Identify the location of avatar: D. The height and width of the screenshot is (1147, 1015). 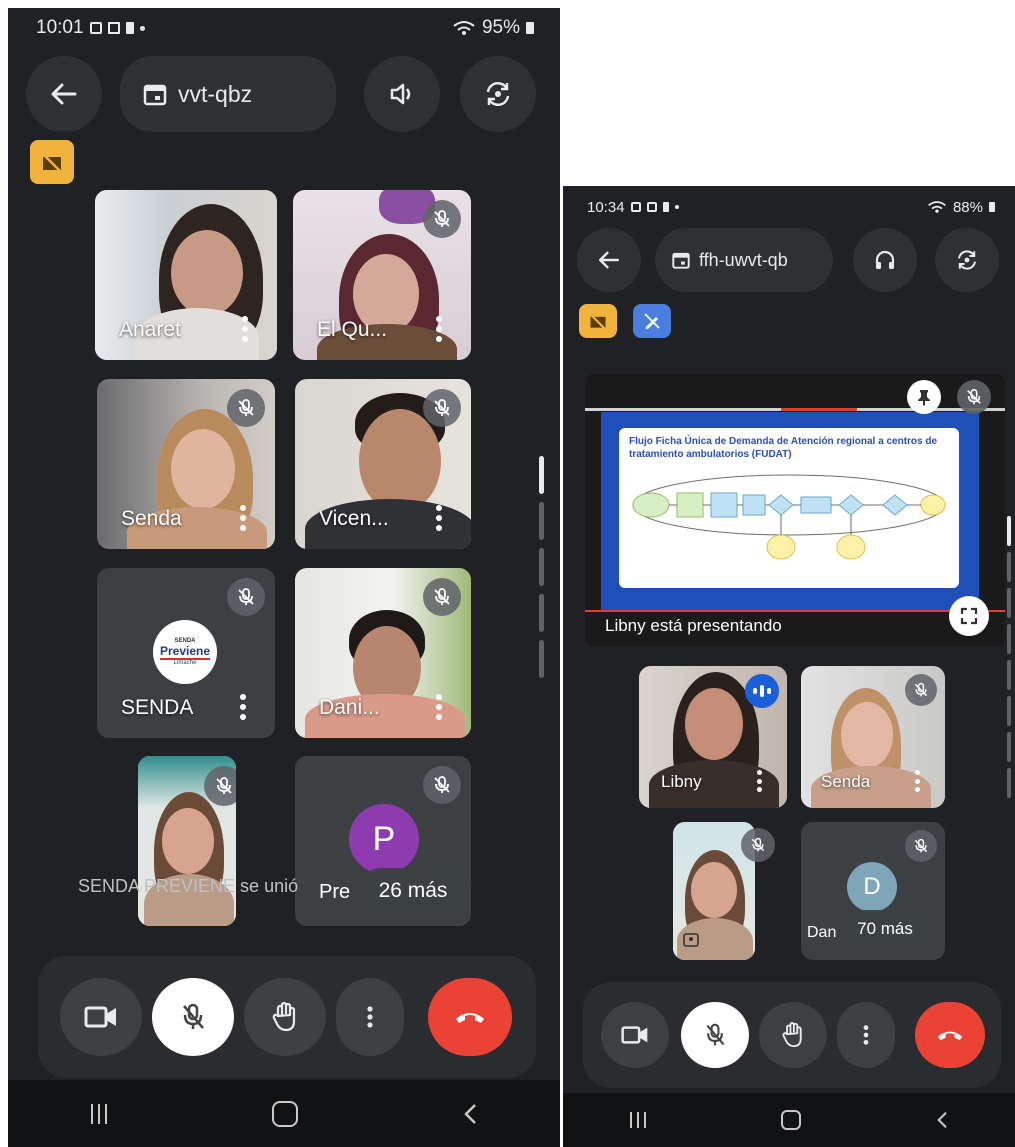
(872, 887).